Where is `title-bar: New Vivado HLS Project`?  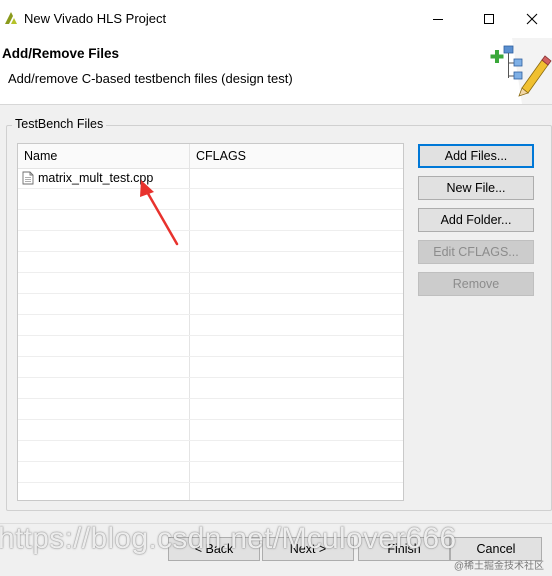 title-bar: New Vivado HLS Project is located at coordinates (276, 19).